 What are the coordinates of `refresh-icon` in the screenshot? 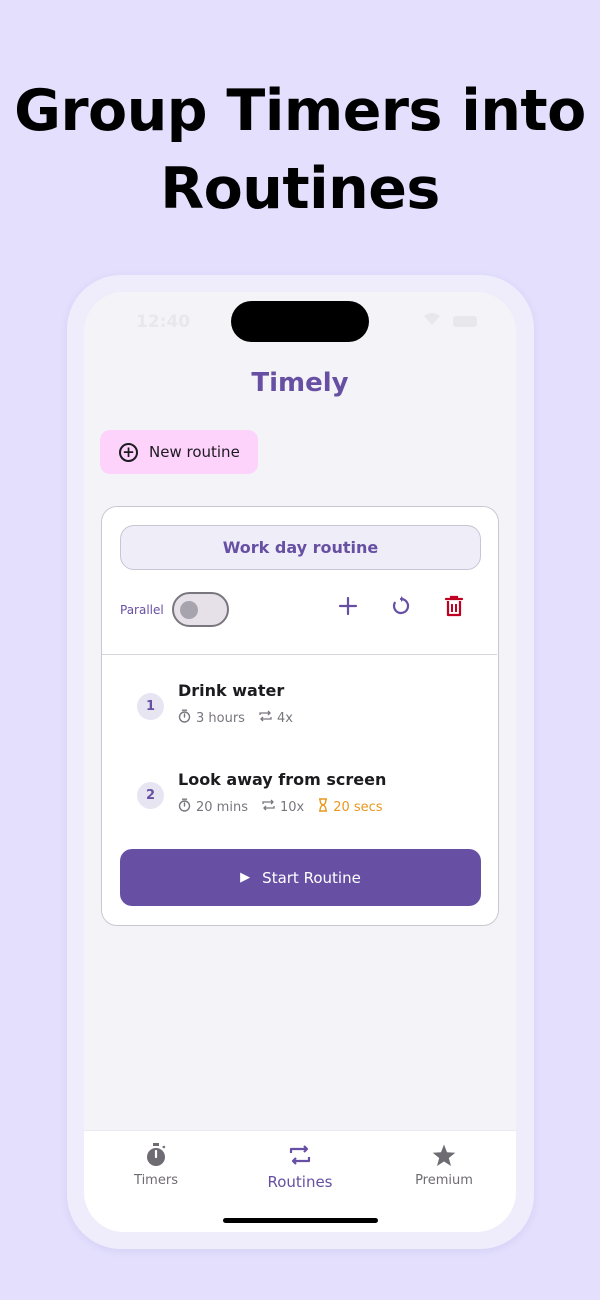 It's located at (401, 608).